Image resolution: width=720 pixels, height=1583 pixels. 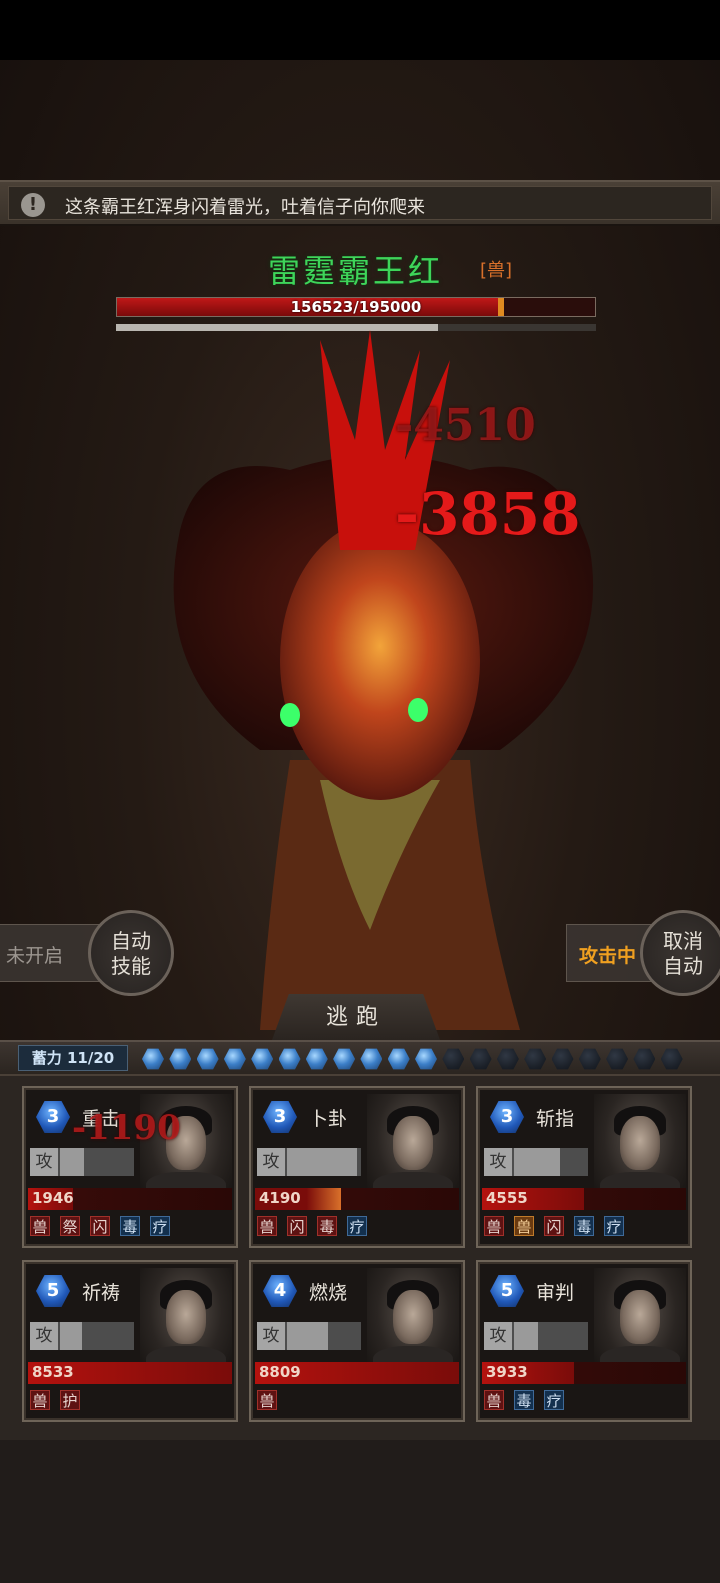 What do you see at coordinates (356, 307) in the screenshot?
I see `boss-hp-text: 156523/195000` at bounding box center [356, 307].